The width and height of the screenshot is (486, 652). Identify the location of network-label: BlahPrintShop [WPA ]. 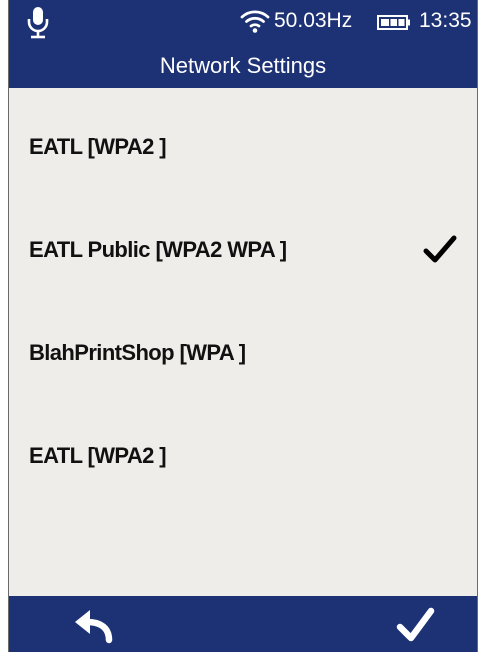
(137, 352).